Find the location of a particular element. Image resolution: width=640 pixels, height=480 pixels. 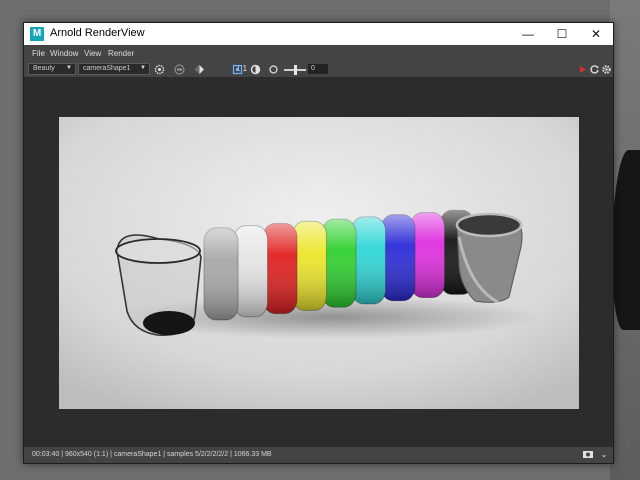

channel-toggle-icon is located at coordinates (199, 69).